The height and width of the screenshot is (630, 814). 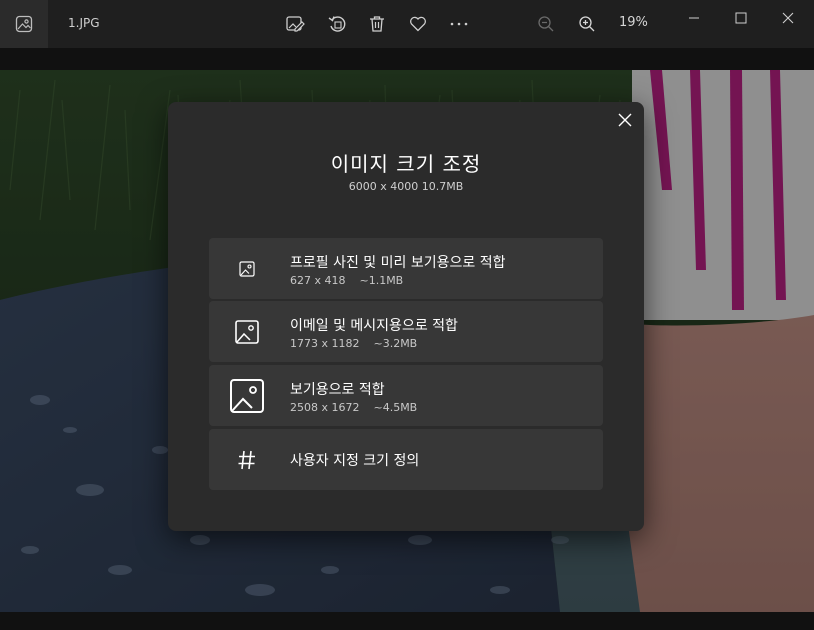 I want to click on image-medium-icon, so click(x=247, y=331).